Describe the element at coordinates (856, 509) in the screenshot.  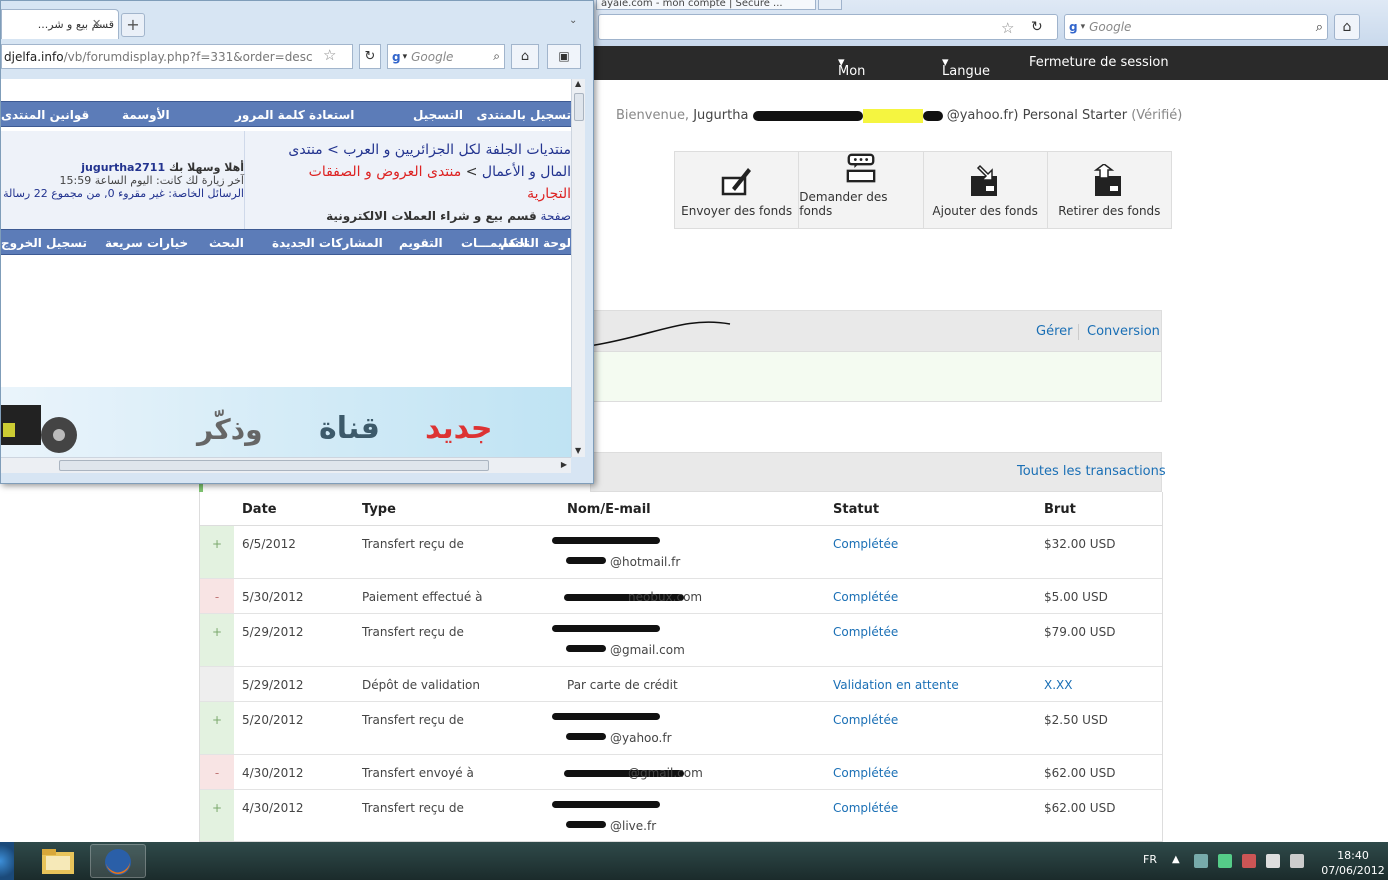
I see `col-status: Statut` at that location.